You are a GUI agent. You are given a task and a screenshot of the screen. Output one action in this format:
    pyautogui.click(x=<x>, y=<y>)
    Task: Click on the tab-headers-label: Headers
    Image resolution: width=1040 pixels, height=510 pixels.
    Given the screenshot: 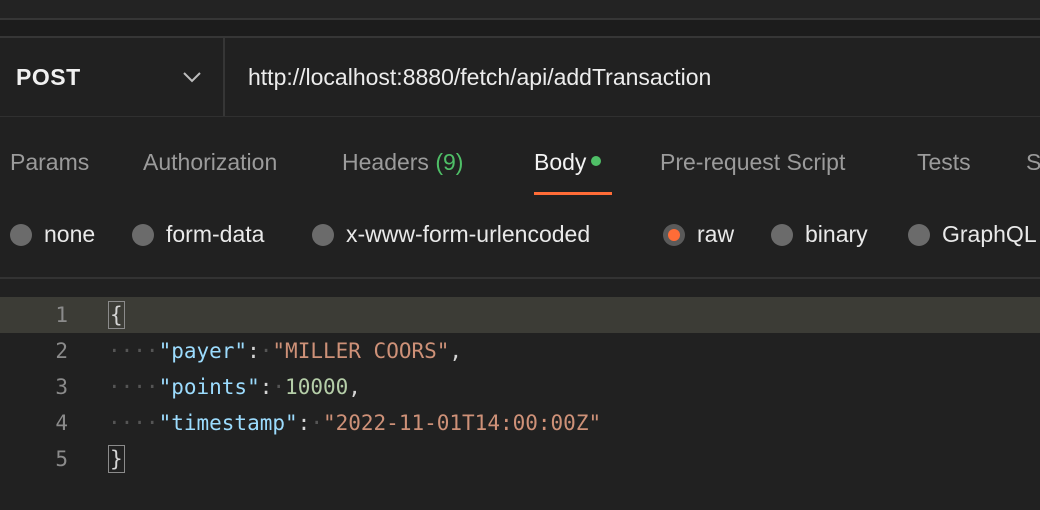 What is the action you would take?
    pyautogui.click(x=385, y=162)
    